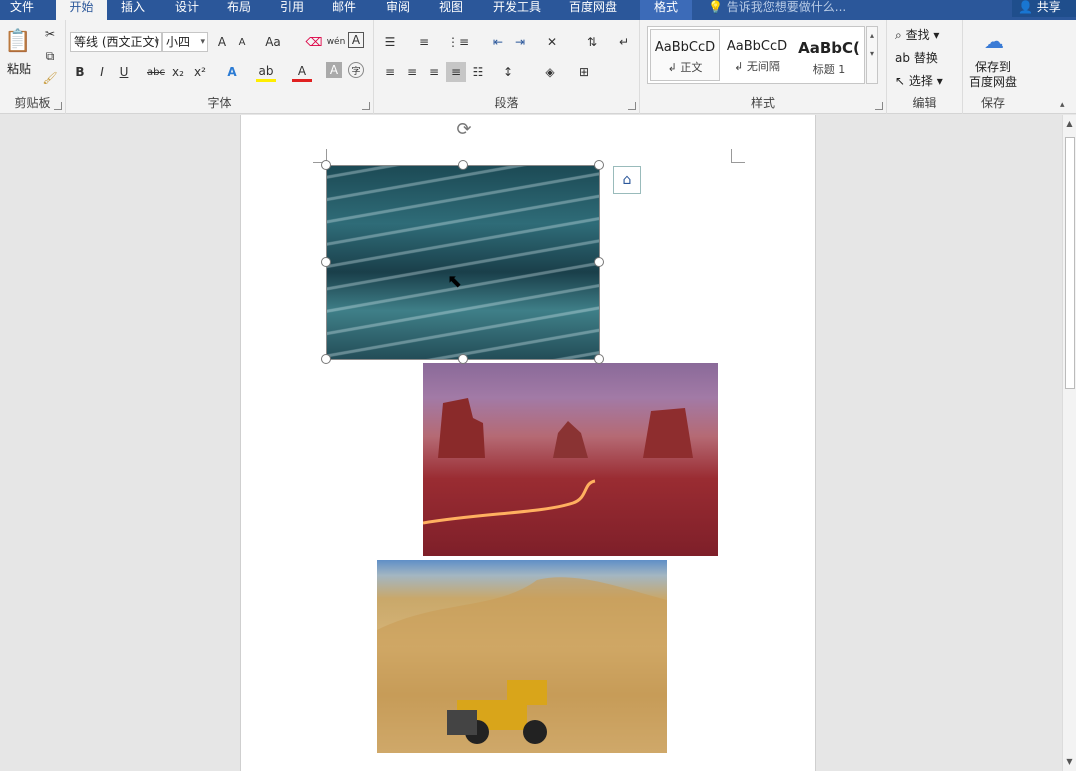 The height and width of the screenshot is (771, 1076). I want to click on distributed-icon: ☷, so click(478, 72).